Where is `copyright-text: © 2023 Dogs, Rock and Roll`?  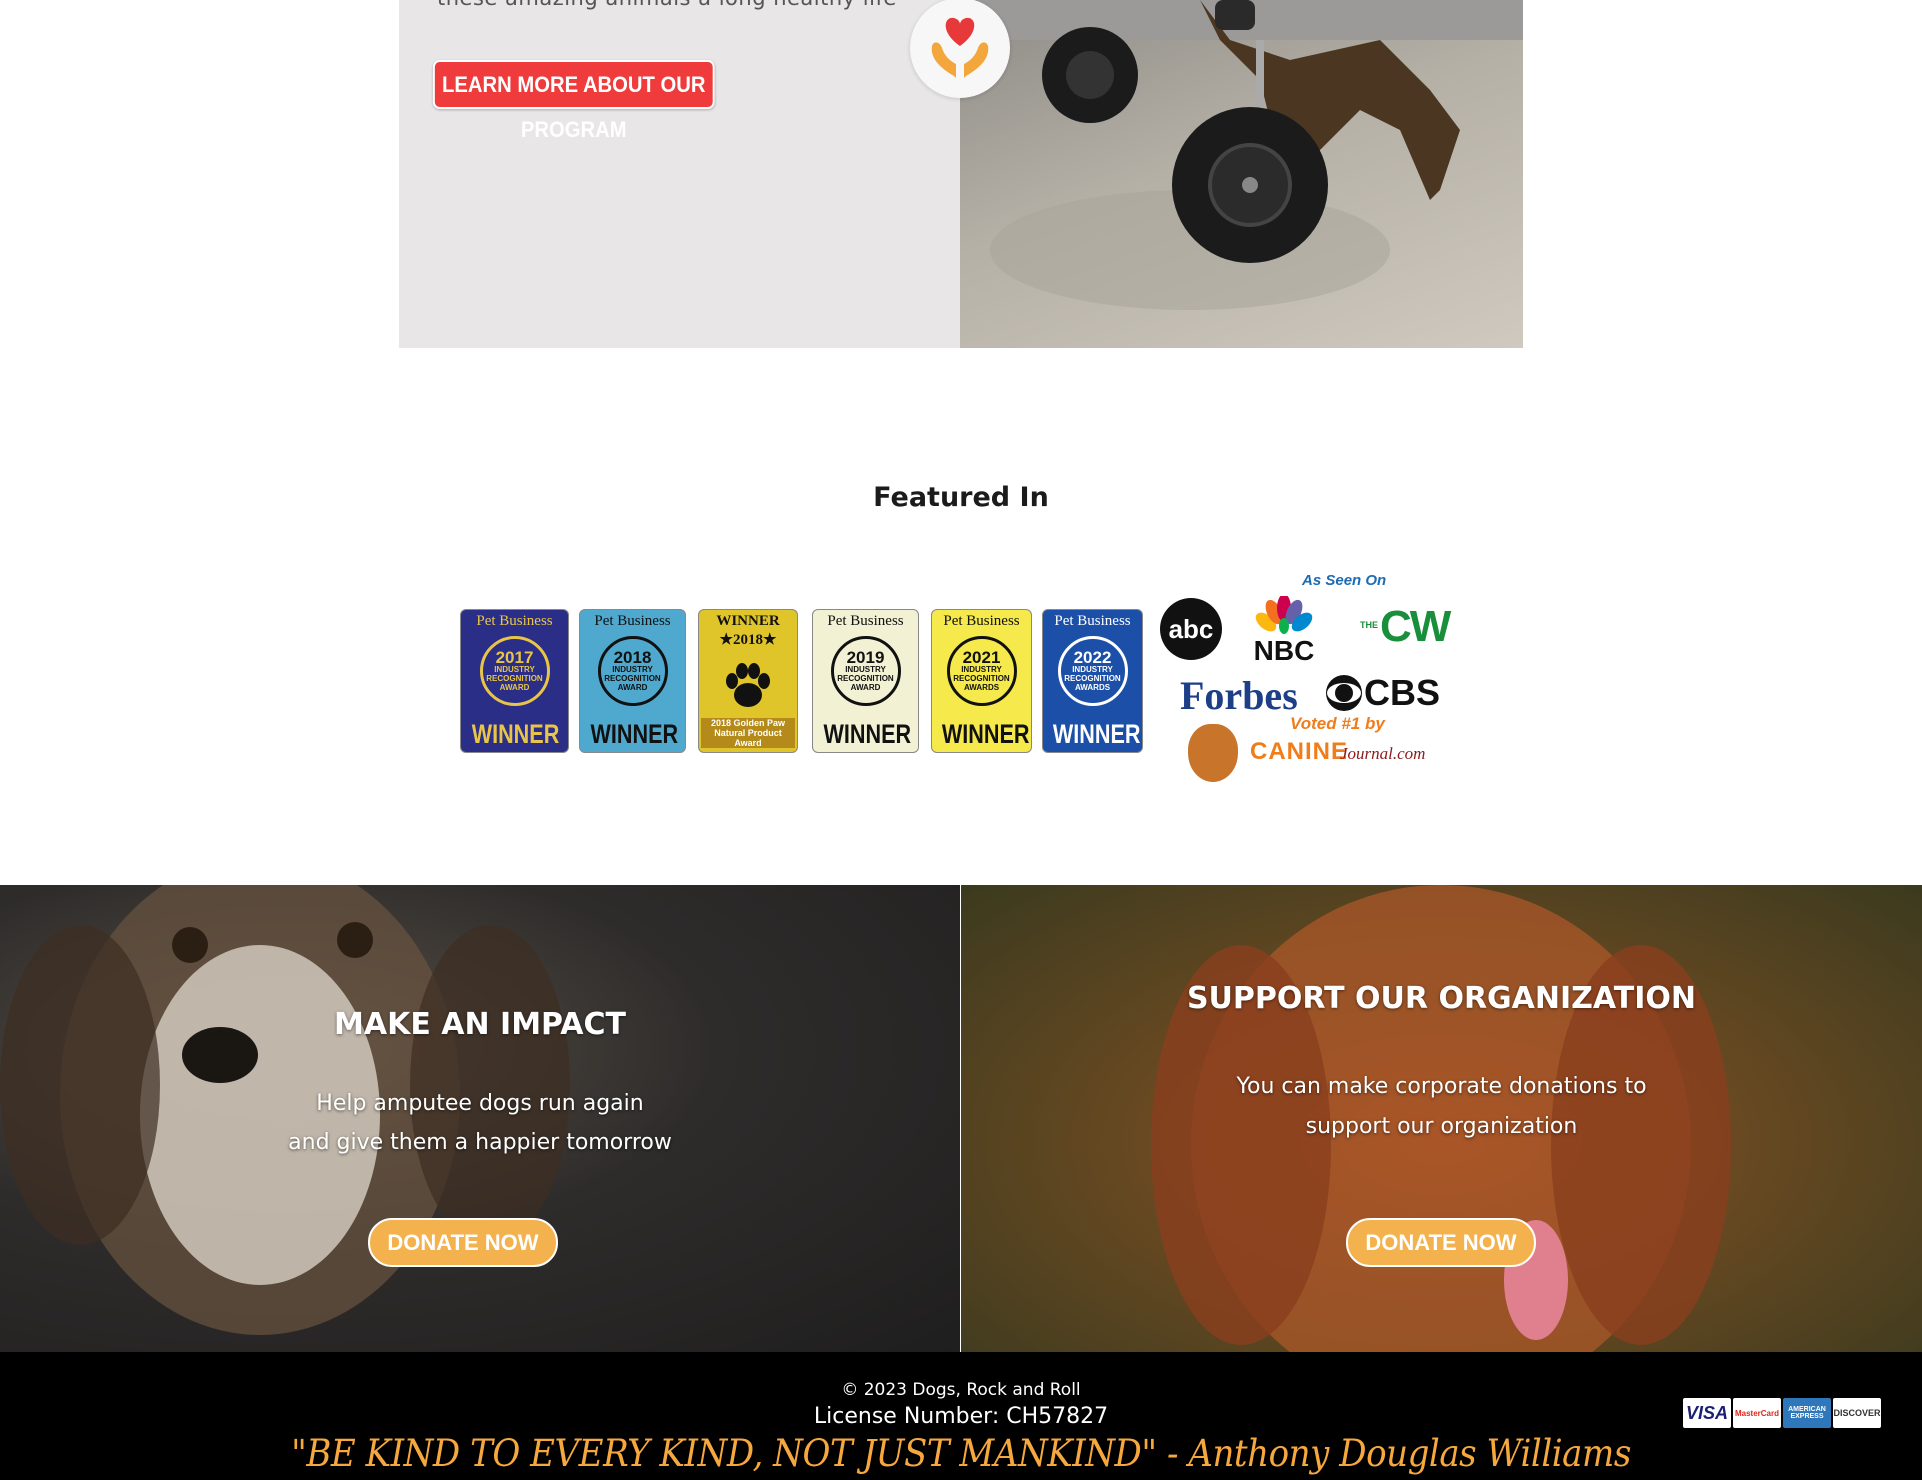
copyright-text: © 2023 Dogs, Rock and Roll is located at coordinates (961, 1390).